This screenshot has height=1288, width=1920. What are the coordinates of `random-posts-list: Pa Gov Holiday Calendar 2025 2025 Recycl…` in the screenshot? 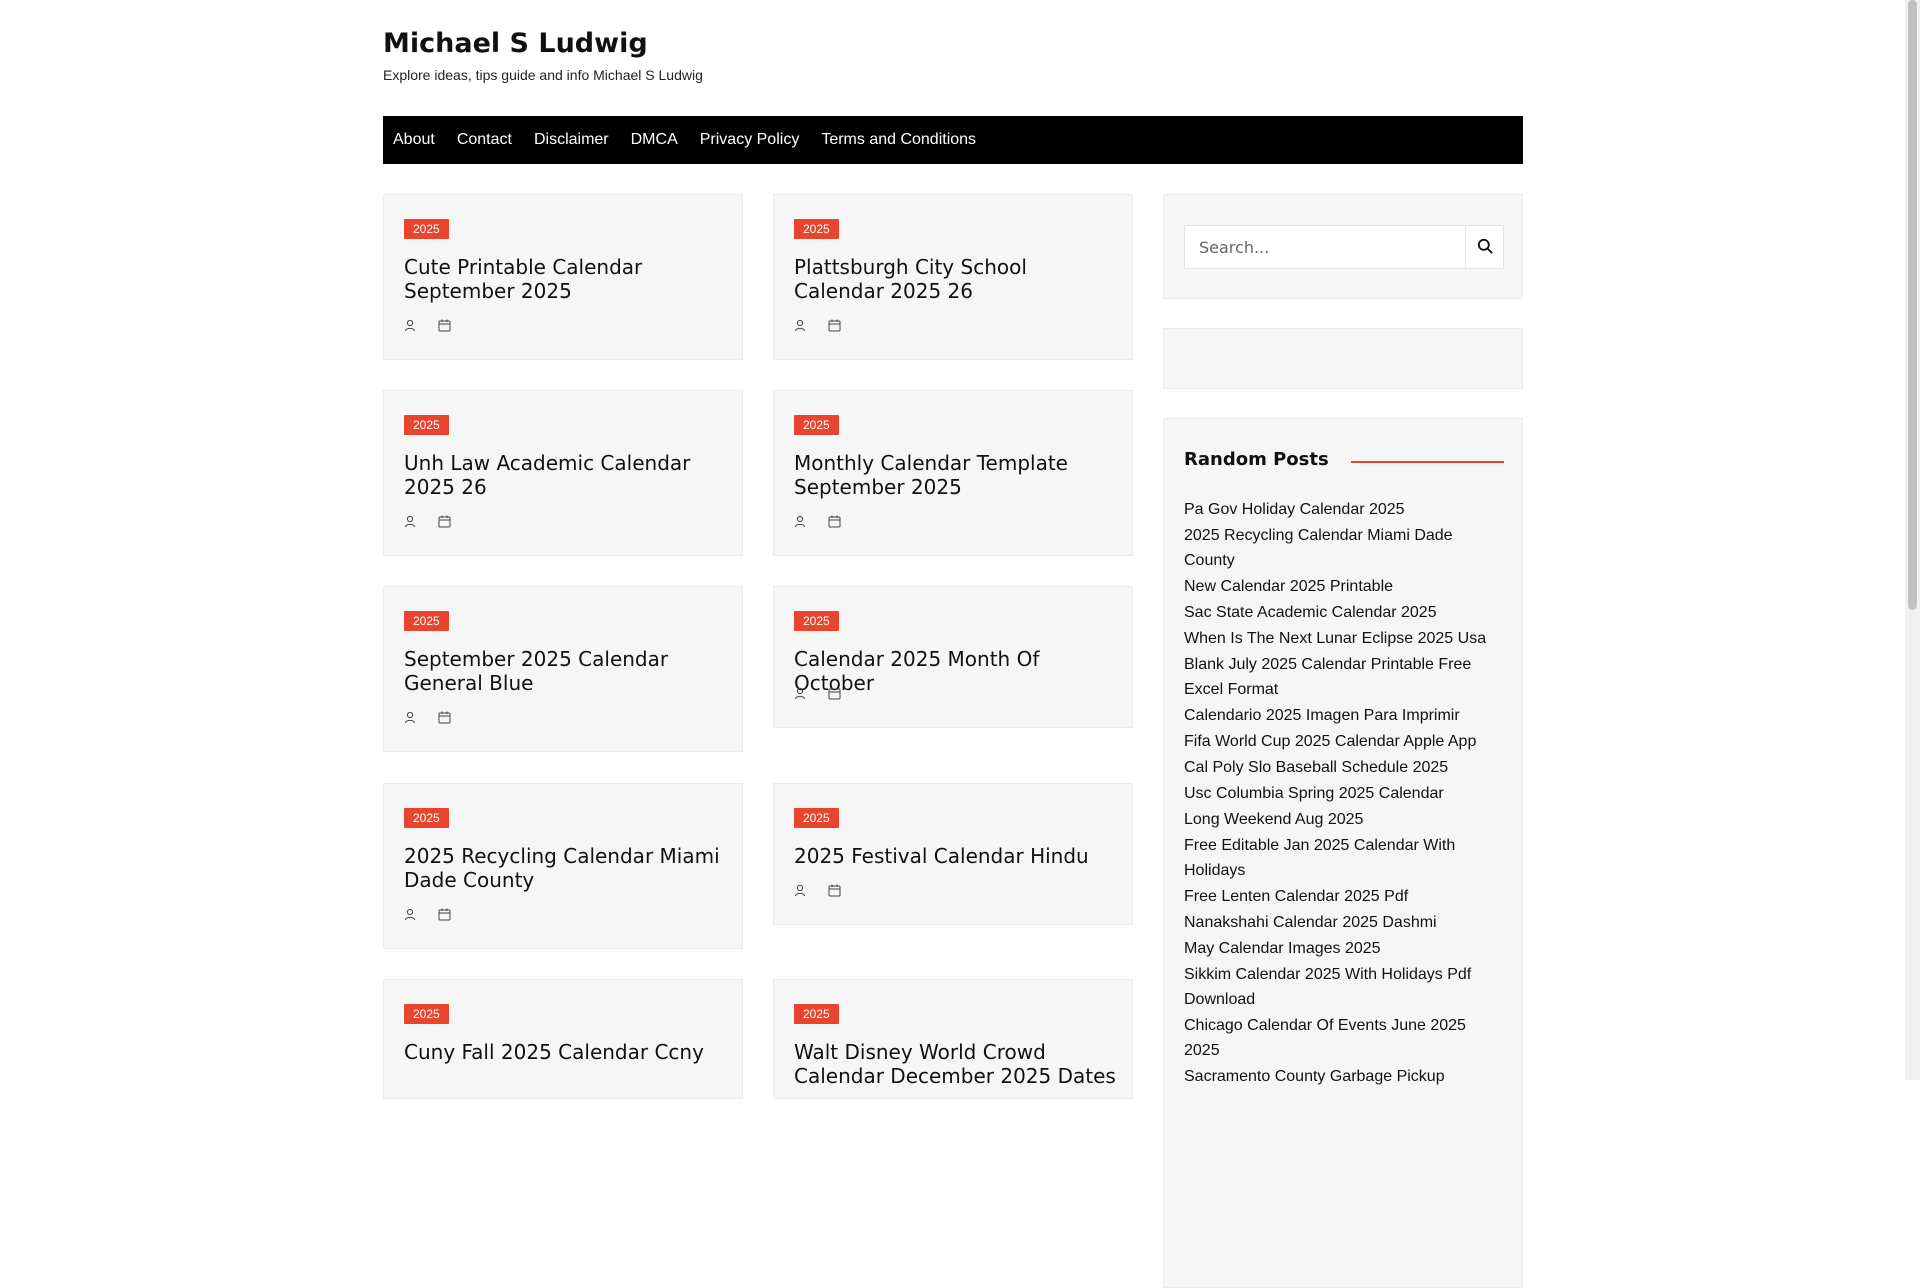 It's located at (1344, 793).